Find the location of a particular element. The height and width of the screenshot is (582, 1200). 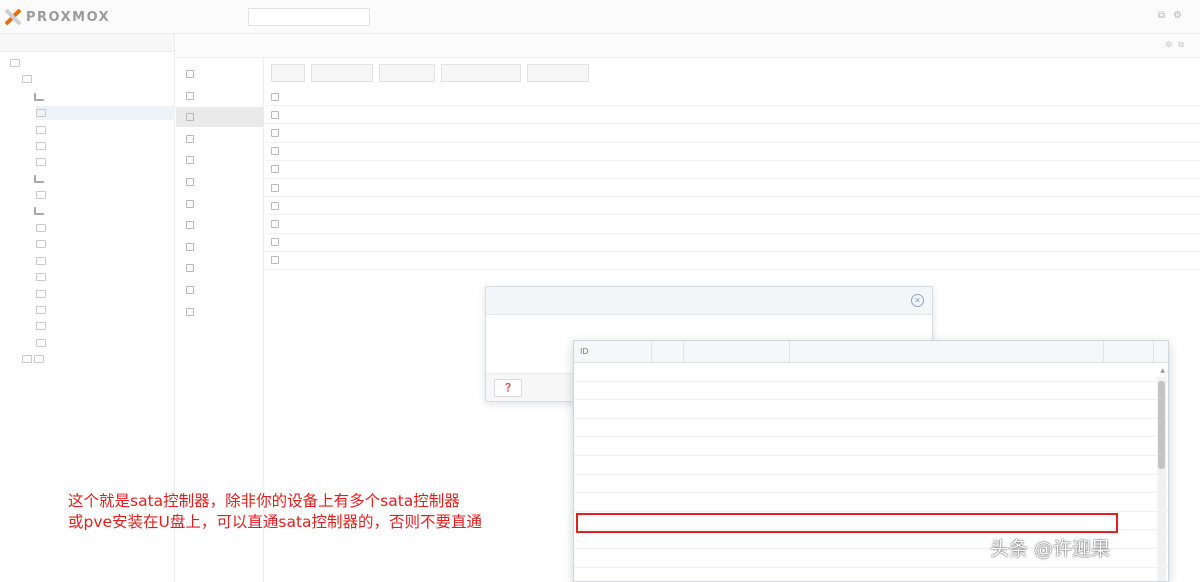

logo-text: PROXMOX is located at coordinates (68, 17).